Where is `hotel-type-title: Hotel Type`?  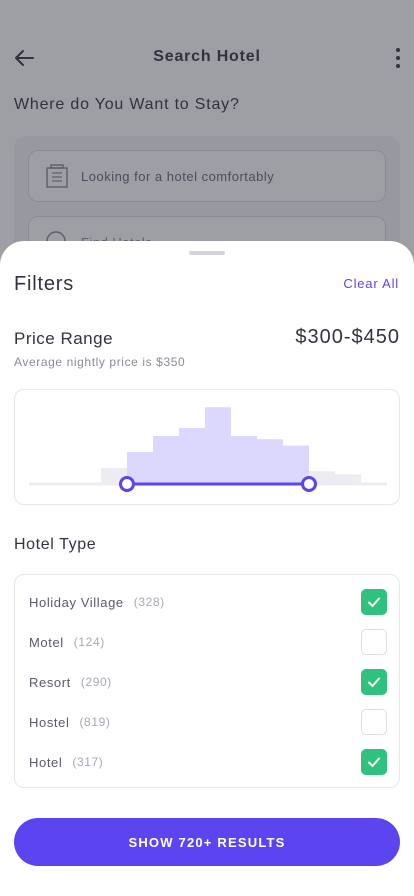 hotel-type-title: Hotel Type is located at coordinates (55, 544).